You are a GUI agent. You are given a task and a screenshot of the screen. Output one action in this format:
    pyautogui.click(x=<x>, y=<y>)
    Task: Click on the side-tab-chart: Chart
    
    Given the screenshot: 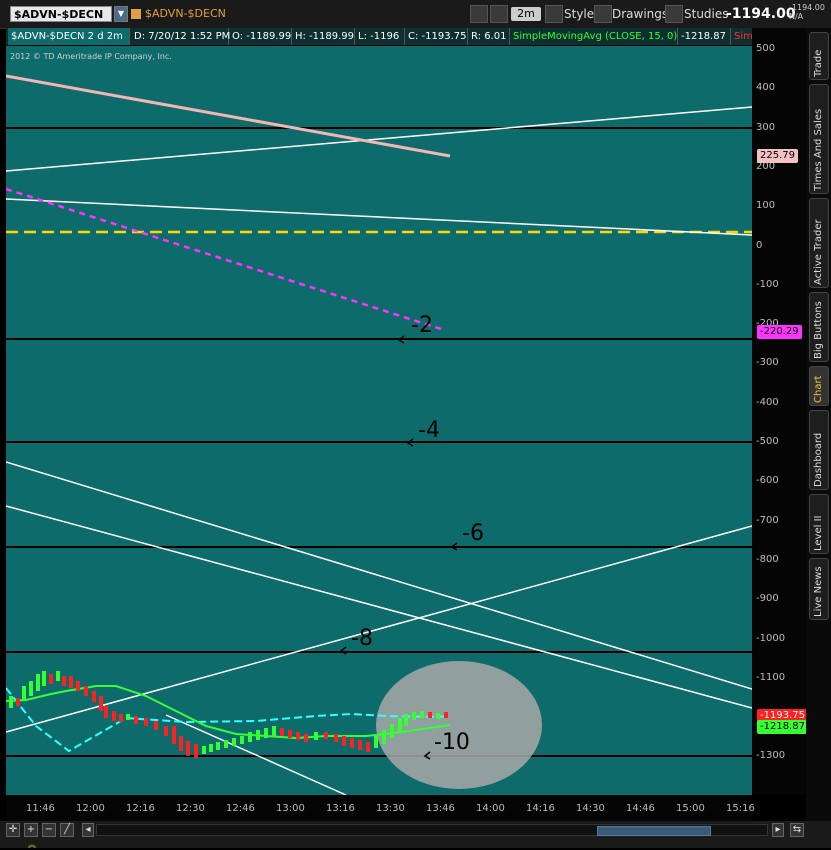 What is the action you would take?
    pyautogui.click(x=819, y=386)
    